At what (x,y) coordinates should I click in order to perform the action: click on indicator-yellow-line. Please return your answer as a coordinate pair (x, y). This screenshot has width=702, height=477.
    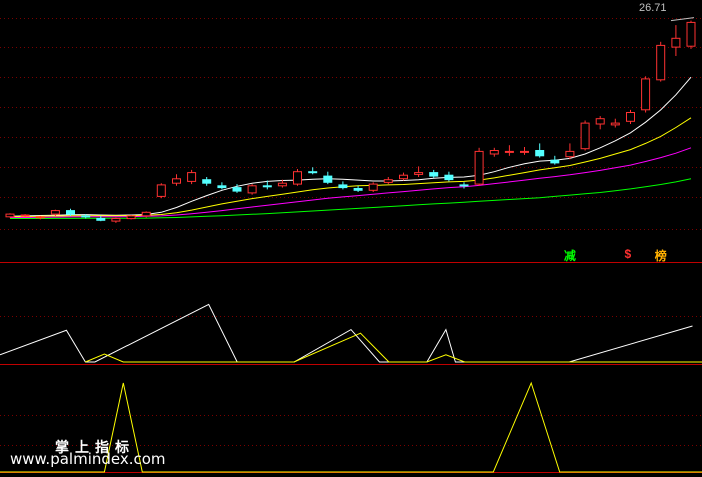
    Looking at the image, I should click on (393, 347).